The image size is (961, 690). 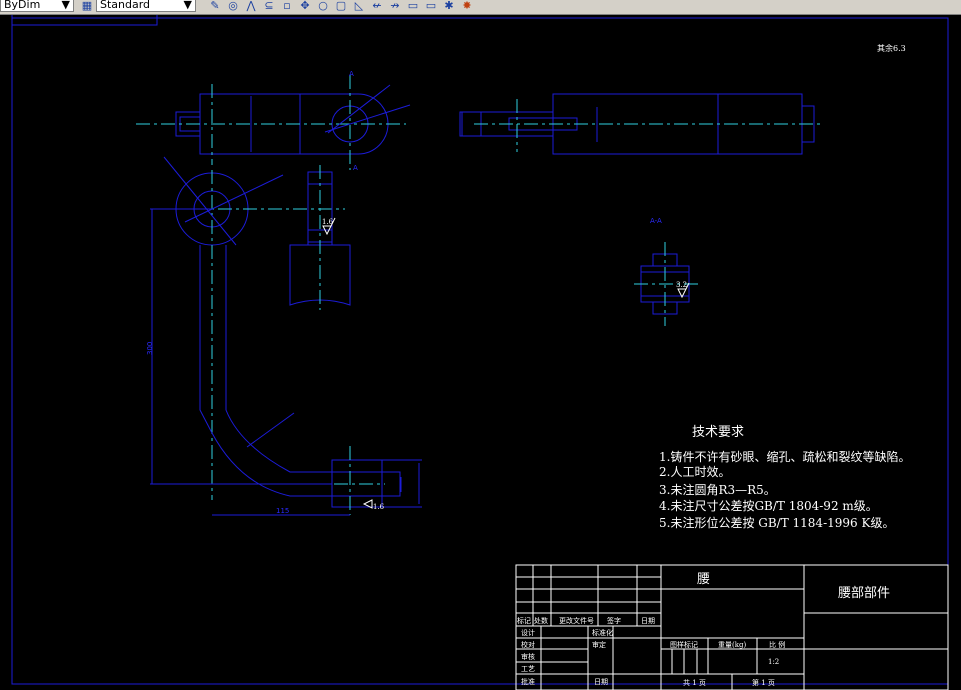 What do you see at coordinates (784, 456) in the screenshot?
I see `tech-item: 1.铸件不许有砂眼、缩孔、疏松和裂纹等缺陷。` at bounding box center [784, 456].